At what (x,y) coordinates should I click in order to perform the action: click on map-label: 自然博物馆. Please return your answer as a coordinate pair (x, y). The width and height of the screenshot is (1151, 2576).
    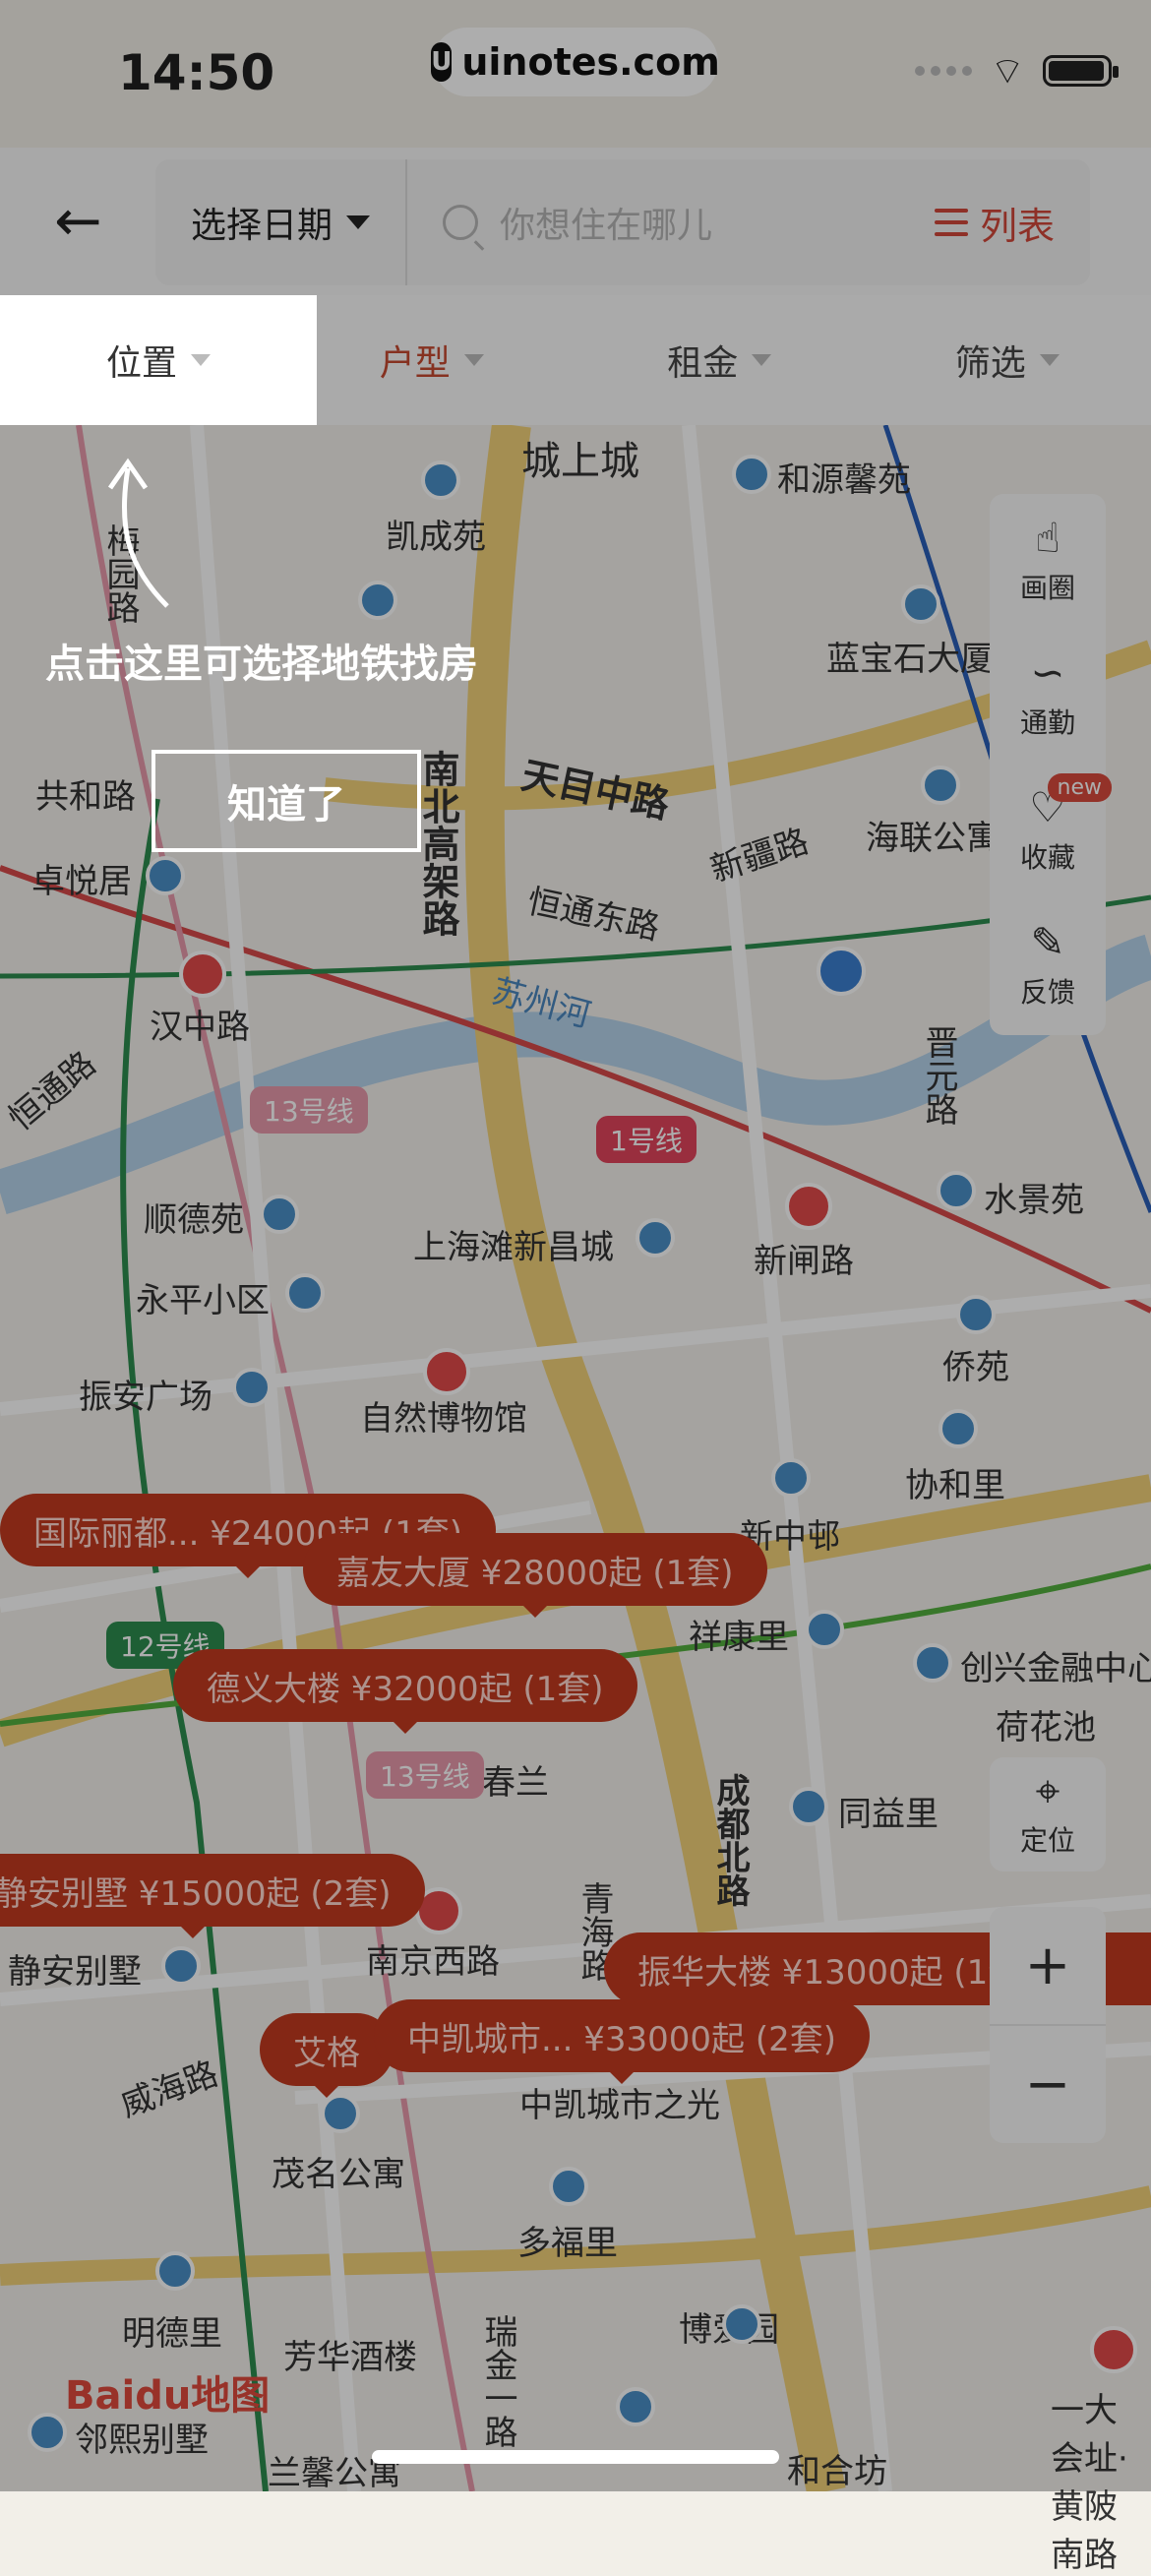
    Looking at the image, I should click on (443, 1415).